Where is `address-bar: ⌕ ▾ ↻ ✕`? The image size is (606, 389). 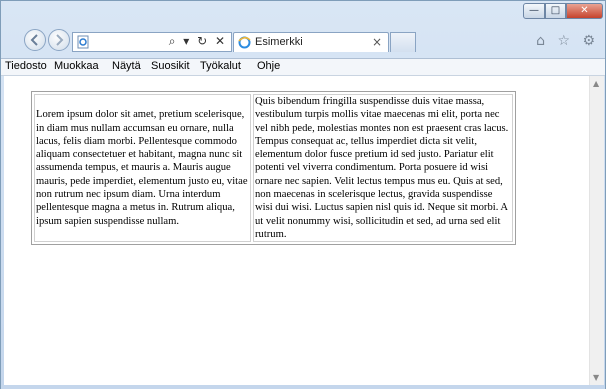 address-bar: ⌕ ▾ ↻ ✕ is located at coordinates (152, 42).